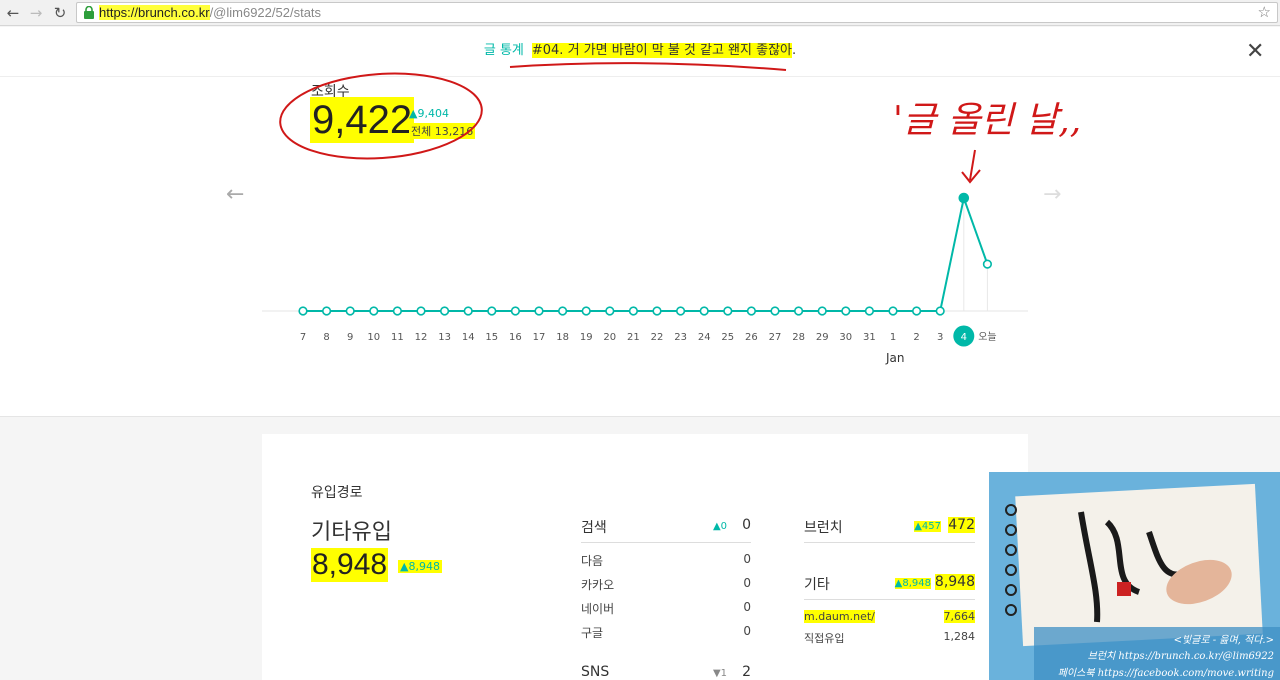 The height and width of the screenshot is (680, 1280). I want to click on x-tick-label: 10, so click(373, 337).